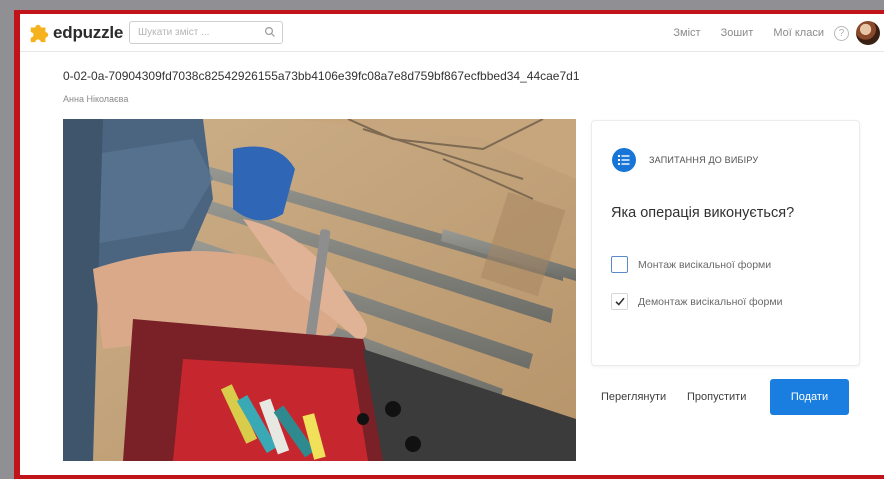 Image resolution: width=884 pixels, height=479 pixels. Describe the element at coordinates (737, 33) in the screenshot. I see `nav-gradebook: Зошит` at that location.